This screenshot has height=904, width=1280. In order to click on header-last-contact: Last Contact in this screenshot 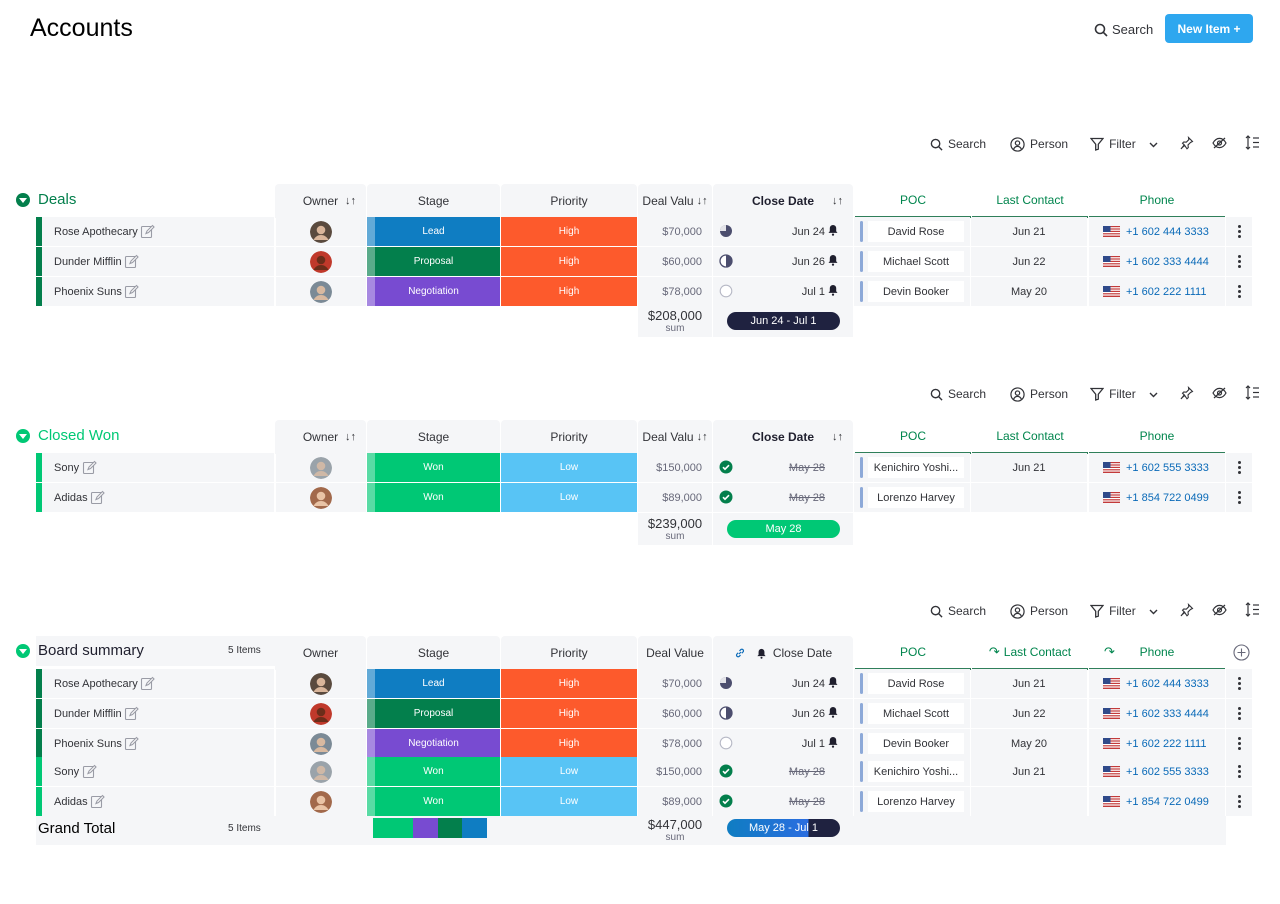, I will do `click(1030, 201)`.